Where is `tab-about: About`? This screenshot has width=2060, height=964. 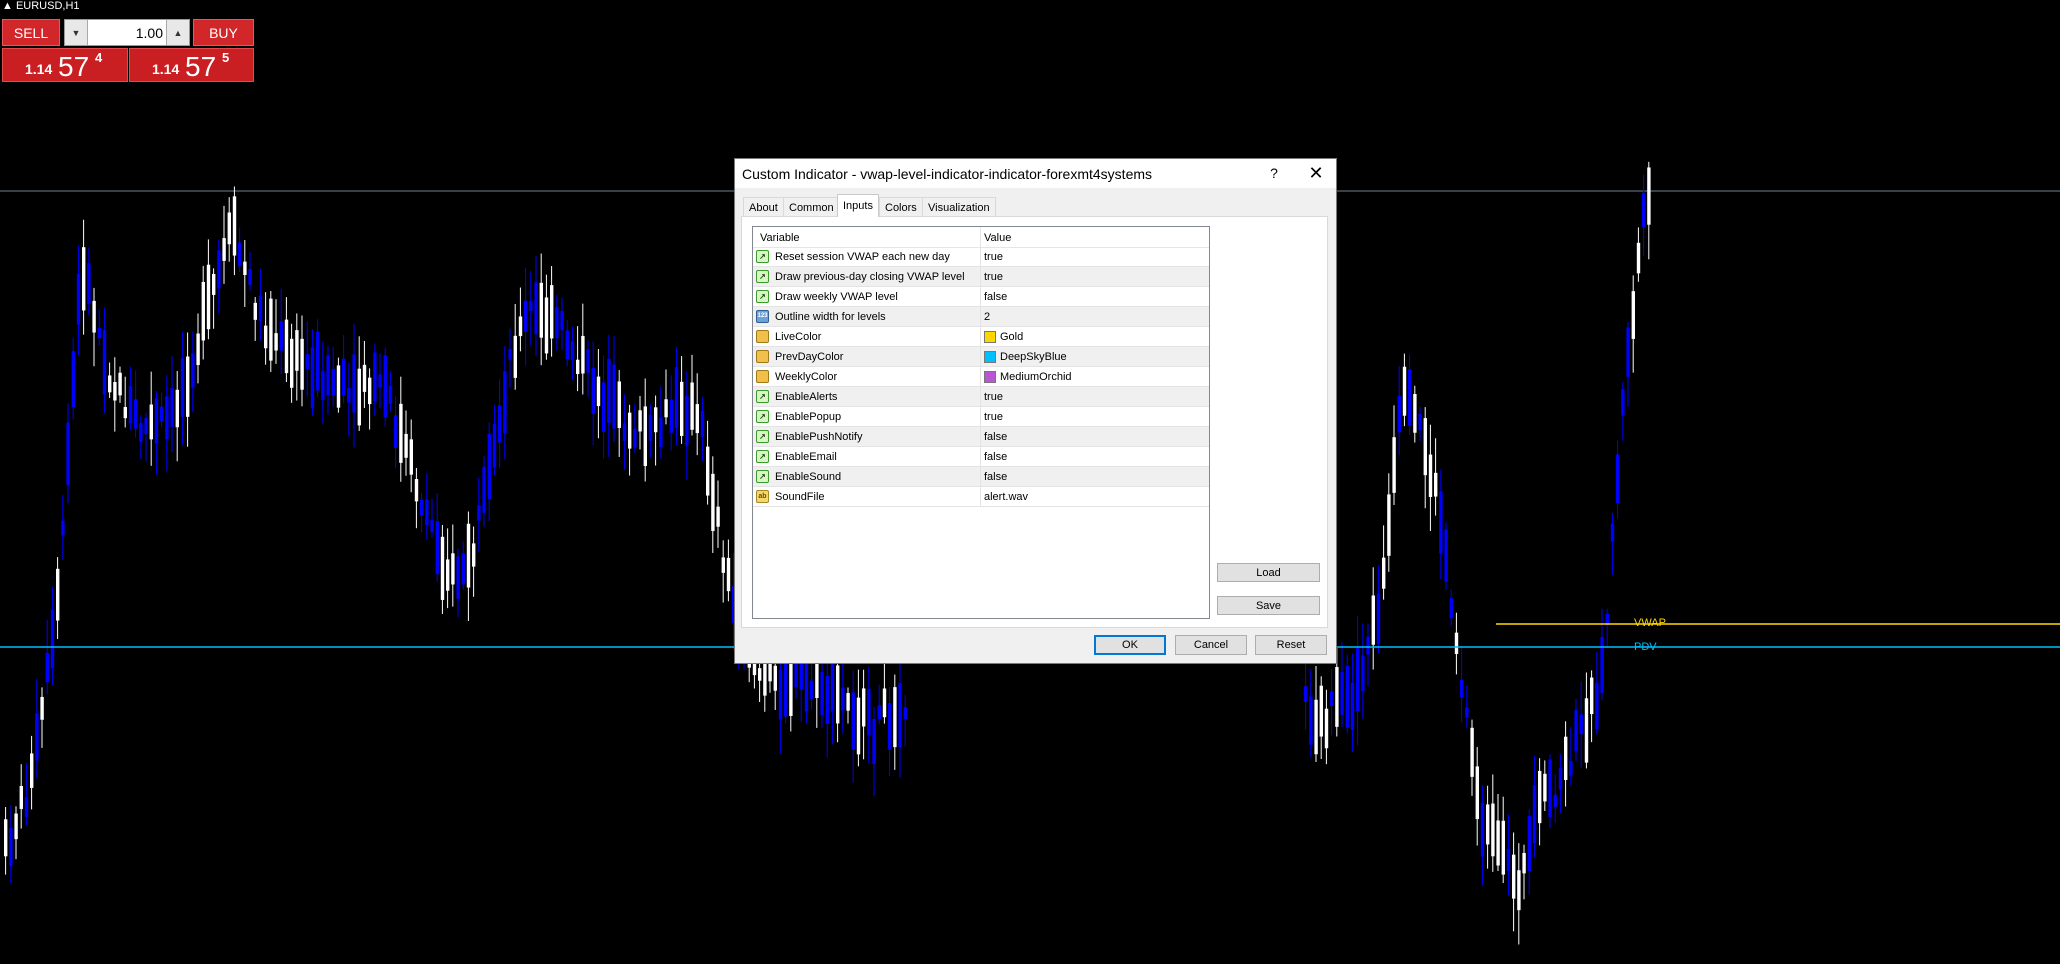
tab-about: About is located at coordinates (763, 207).